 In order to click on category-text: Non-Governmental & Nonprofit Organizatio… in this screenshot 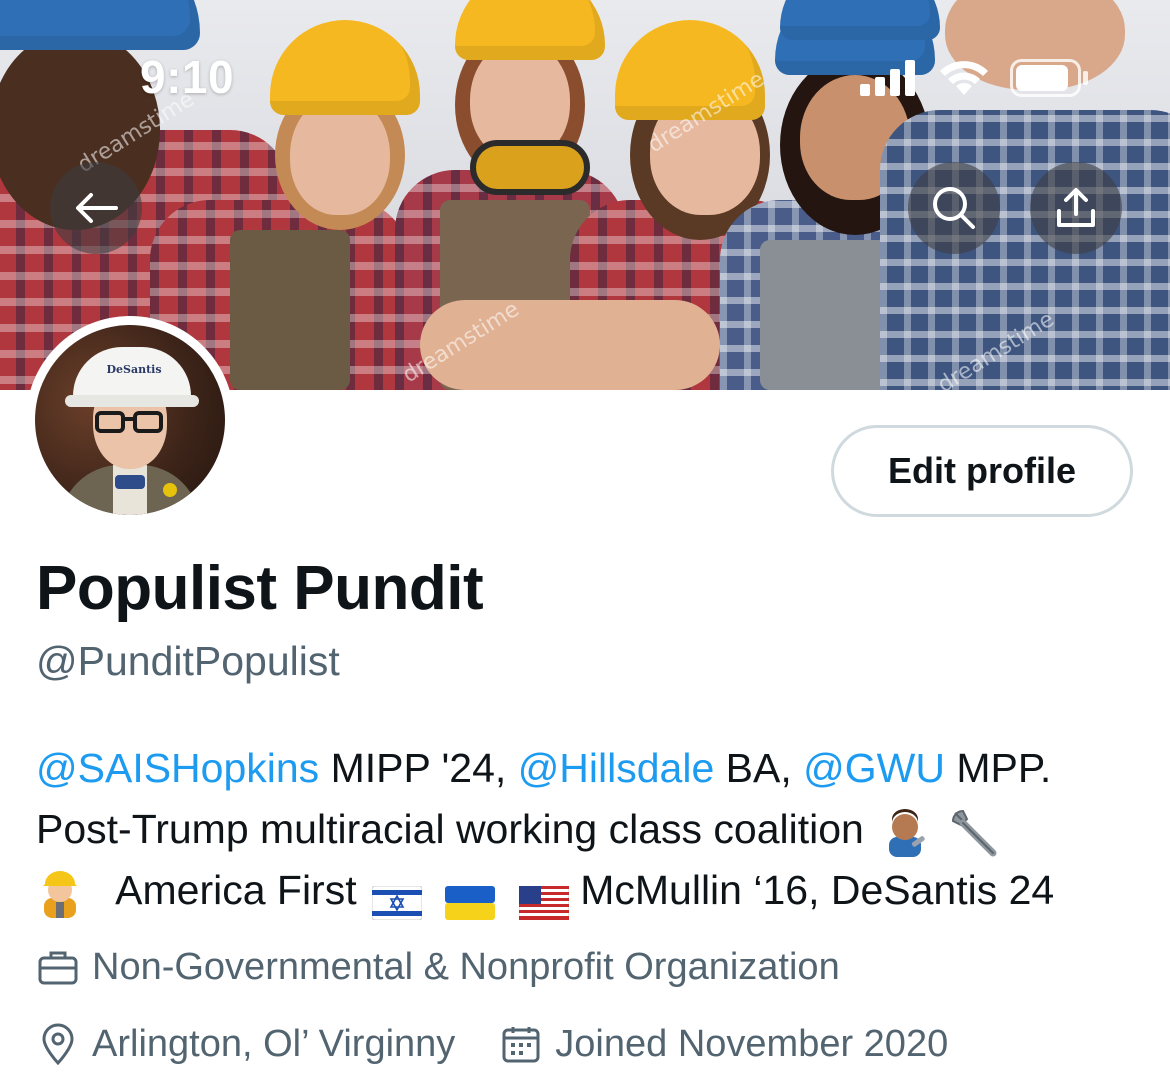, I will do `click(466, 966)`.